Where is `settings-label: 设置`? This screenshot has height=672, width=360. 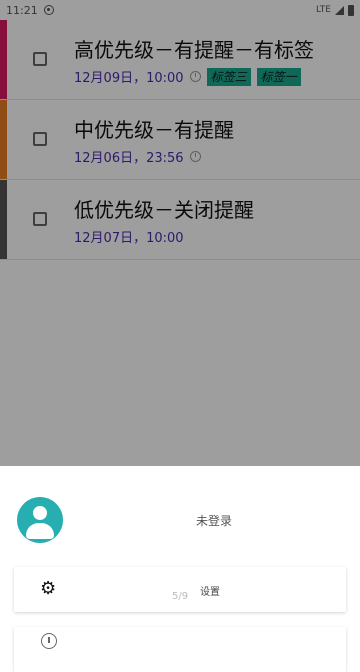 settings-label: 设置 is located at coordinates (210, 592).